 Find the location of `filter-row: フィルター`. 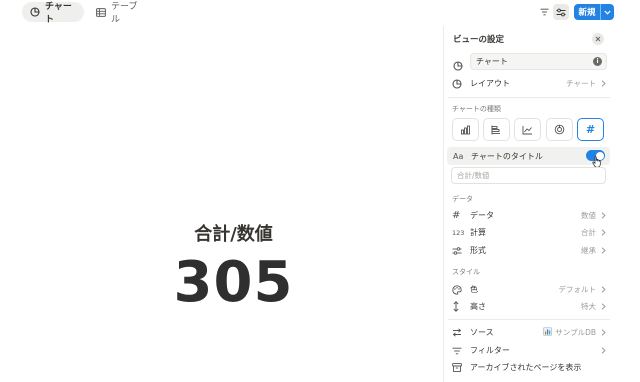

filter-row: フィルター is located at coordinates (529, 350).